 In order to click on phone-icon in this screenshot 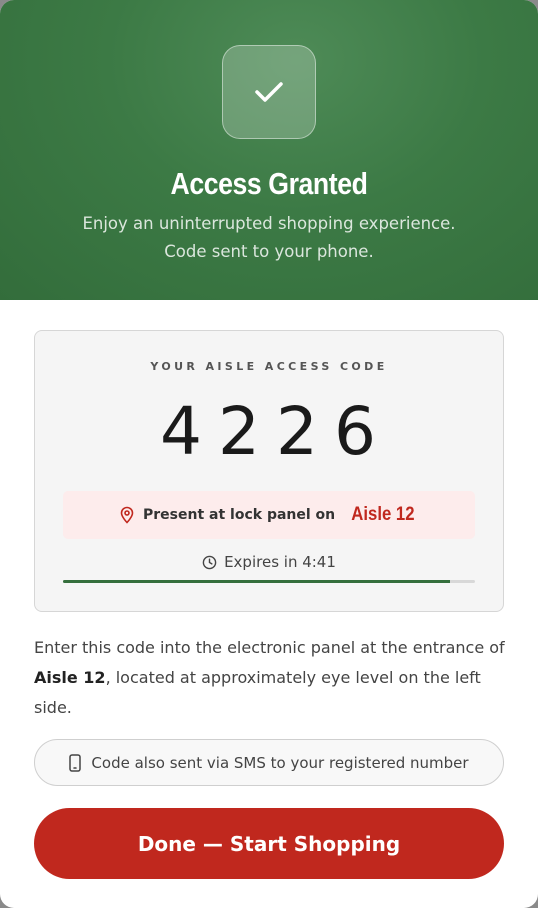, I will do `click(75, 762)`.